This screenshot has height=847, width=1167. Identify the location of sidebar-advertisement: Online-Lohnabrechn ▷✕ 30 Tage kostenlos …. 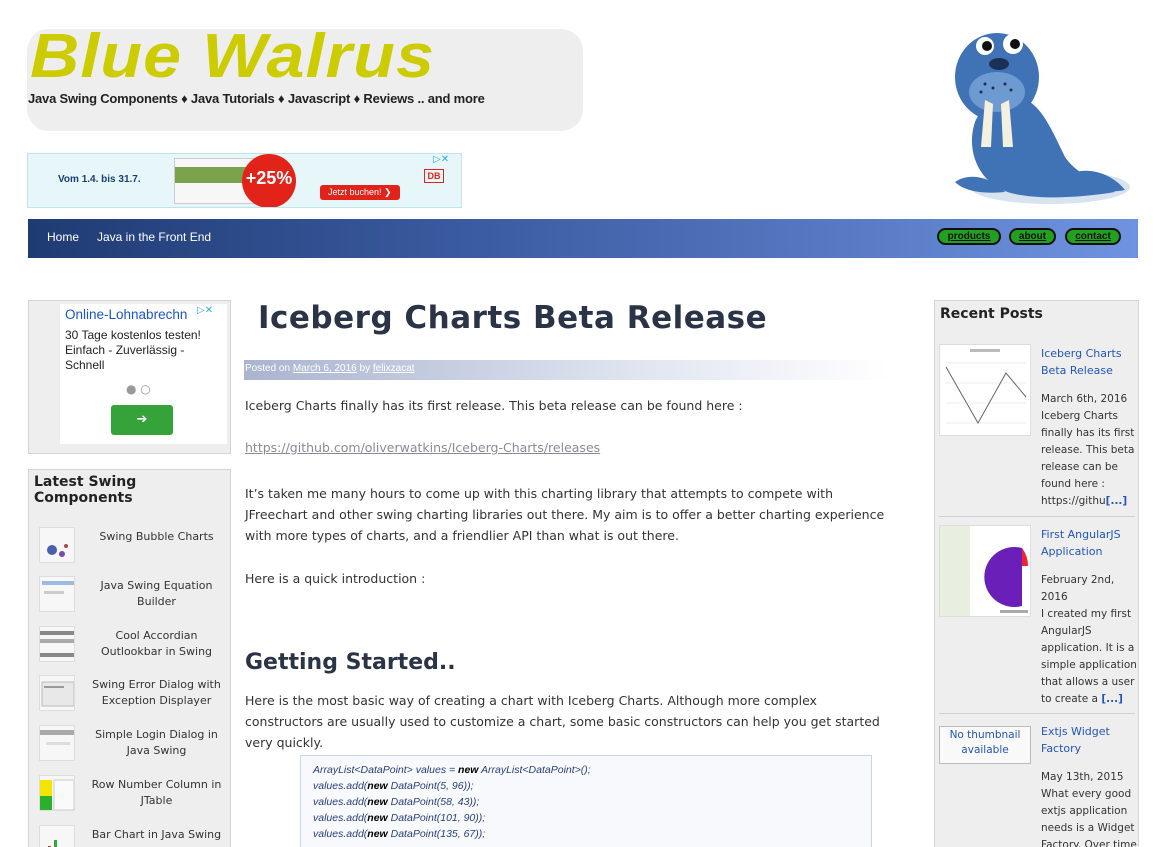
(129, 377).